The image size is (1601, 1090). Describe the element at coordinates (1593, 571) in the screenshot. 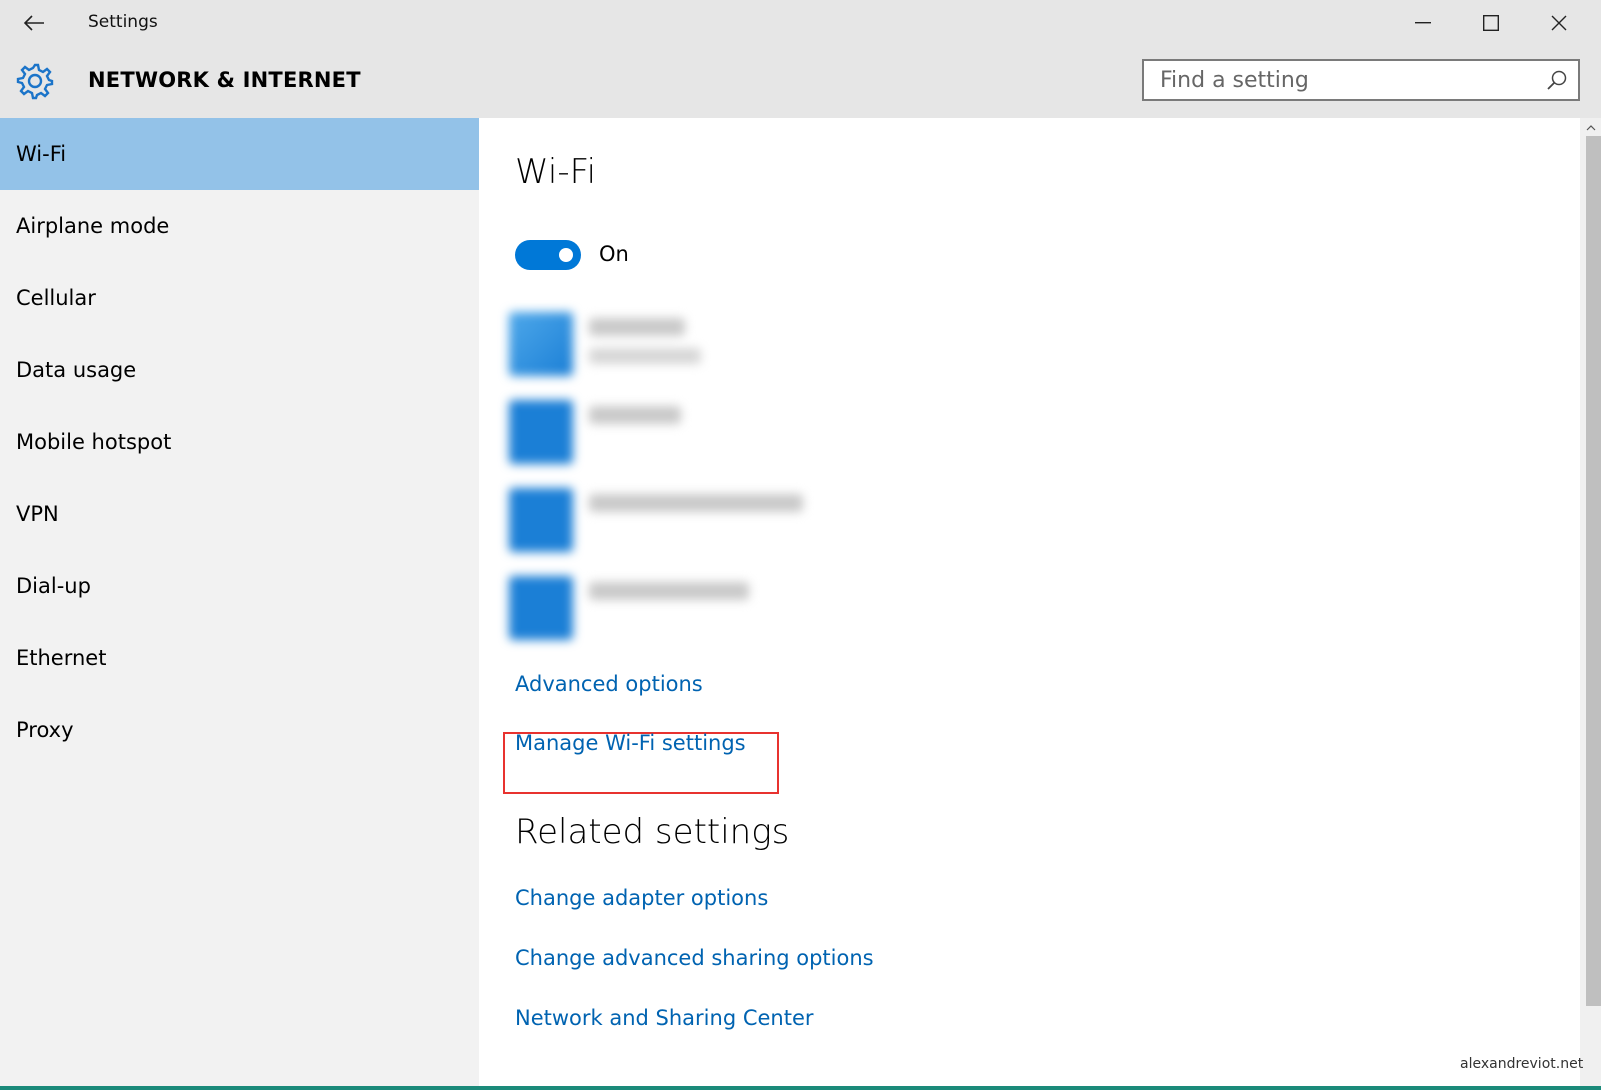

I see `scrollbar-thumb` at that location.